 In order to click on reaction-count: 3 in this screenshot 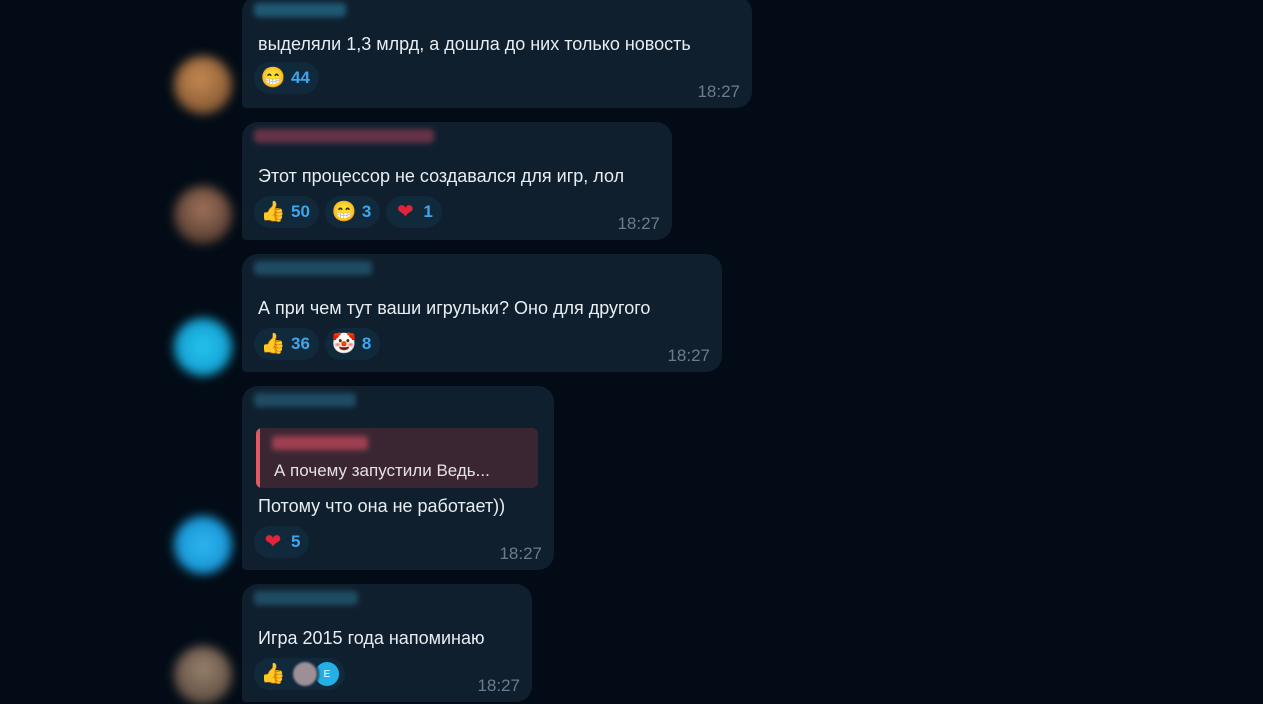, I will do `click(366, 211)`.